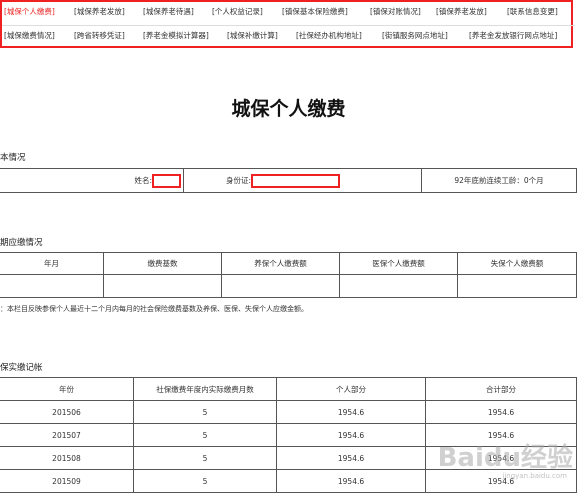 The width and height of the screenshot is (577, 493). What do you see at coordinates (176, 35) in the screenshot?
I see `nav-item-pension-calculator: [养老金模拟计算器]` at bounding box center [176, 35].